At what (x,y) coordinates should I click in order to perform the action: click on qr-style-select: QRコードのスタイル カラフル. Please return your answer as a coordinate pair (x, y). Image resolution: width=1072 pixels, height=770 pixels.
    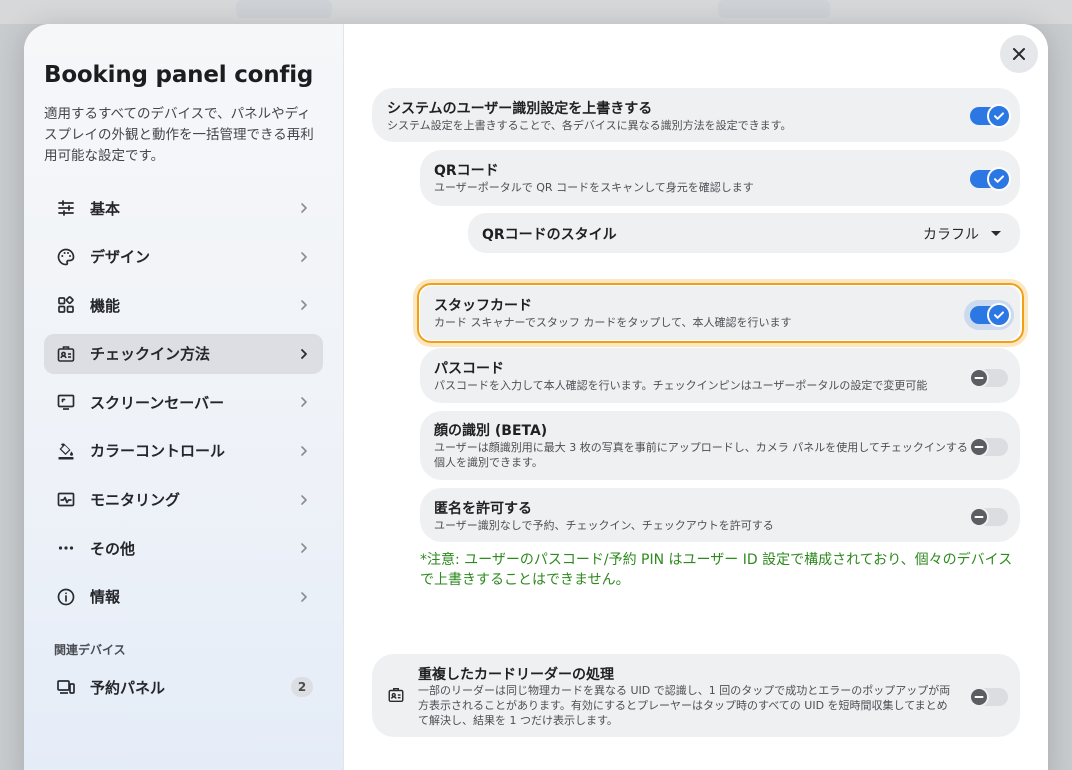
    Looking at the image, I should click on (744, 233).